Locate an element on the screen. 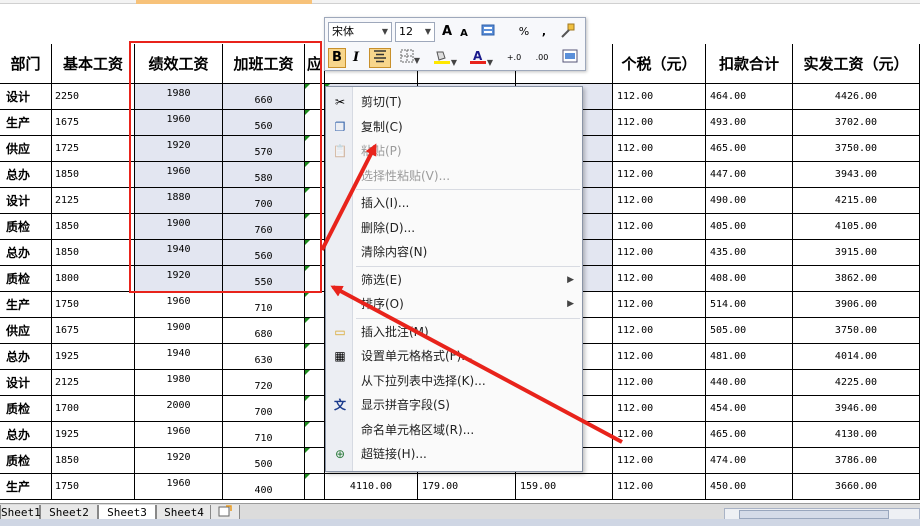 This screenshot has height=526, width=920. base-salary-cell: 1800 is located at coordinates (93, 279).